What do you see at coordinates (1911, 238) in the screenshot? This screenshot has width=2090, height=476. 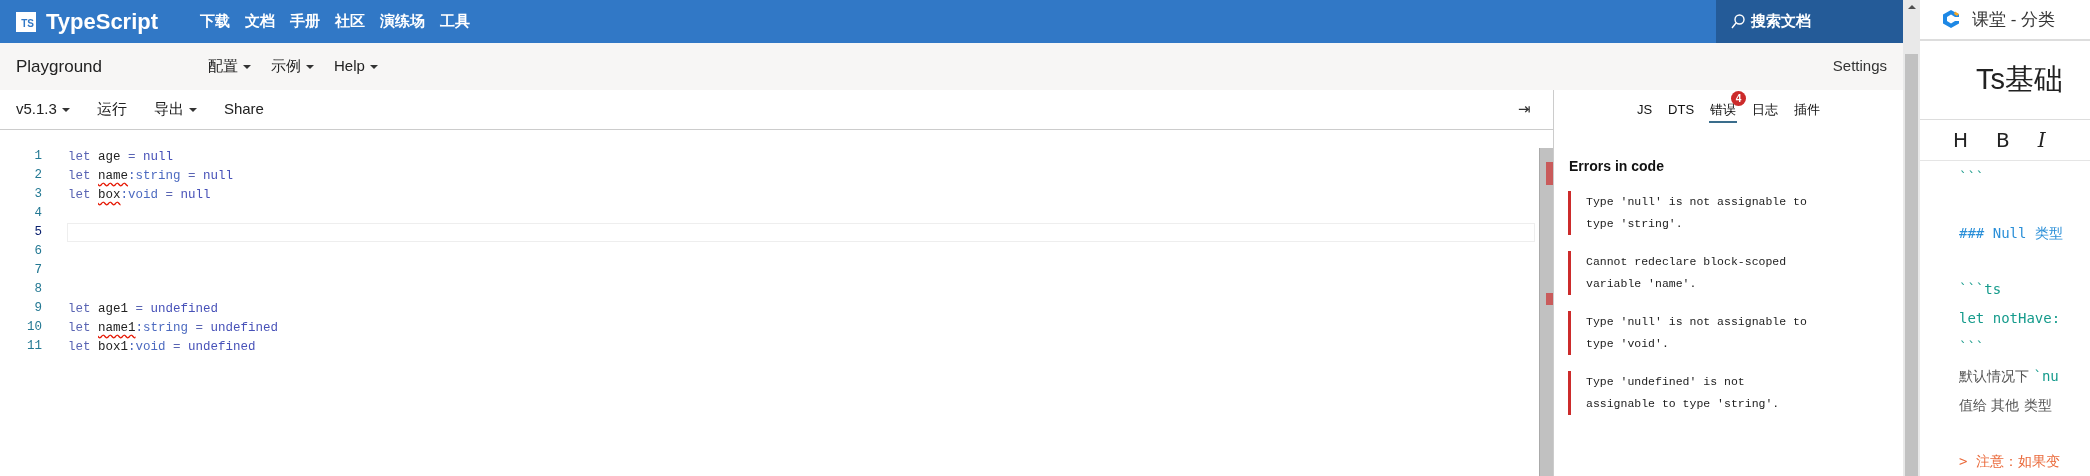 I see `scrollbar` at bounding box center [1911, 238].